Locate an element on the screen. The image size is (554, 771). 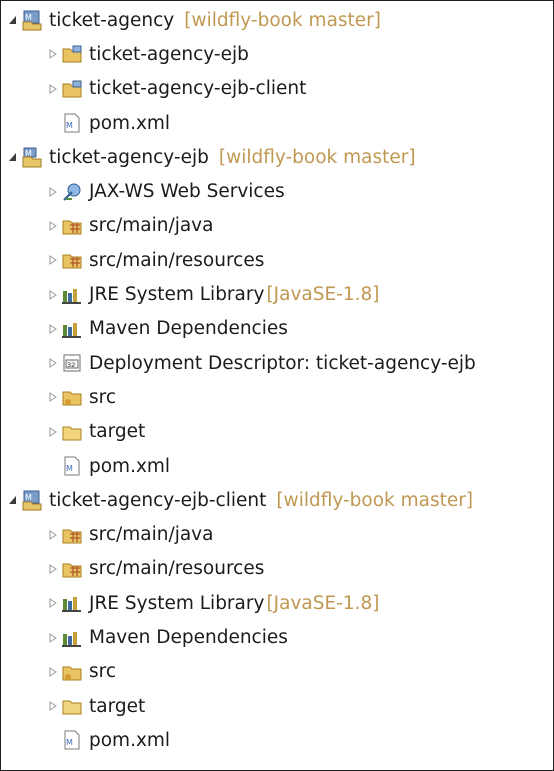
tree-item-project: M ticket-agency [wildfly-book master] is located at coordinates (193, 20).